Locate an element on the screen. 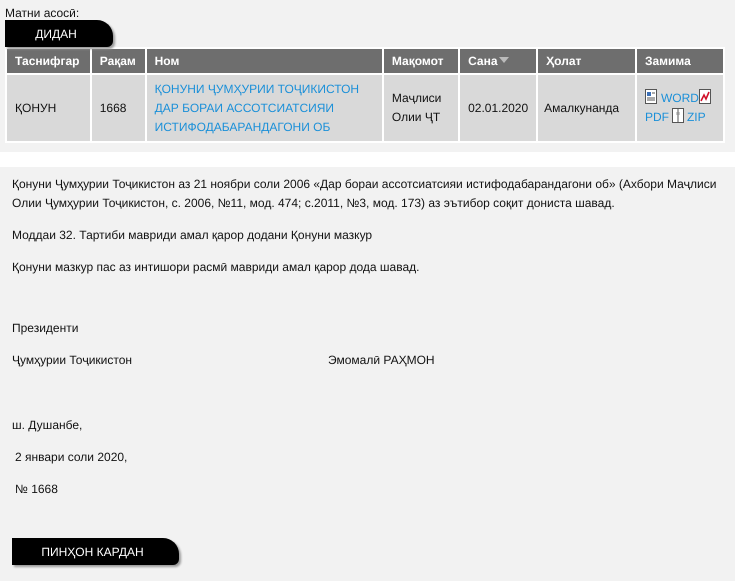 The image size is (735, 581). column-header: Таснифгар is located at coordinates (48, 61).